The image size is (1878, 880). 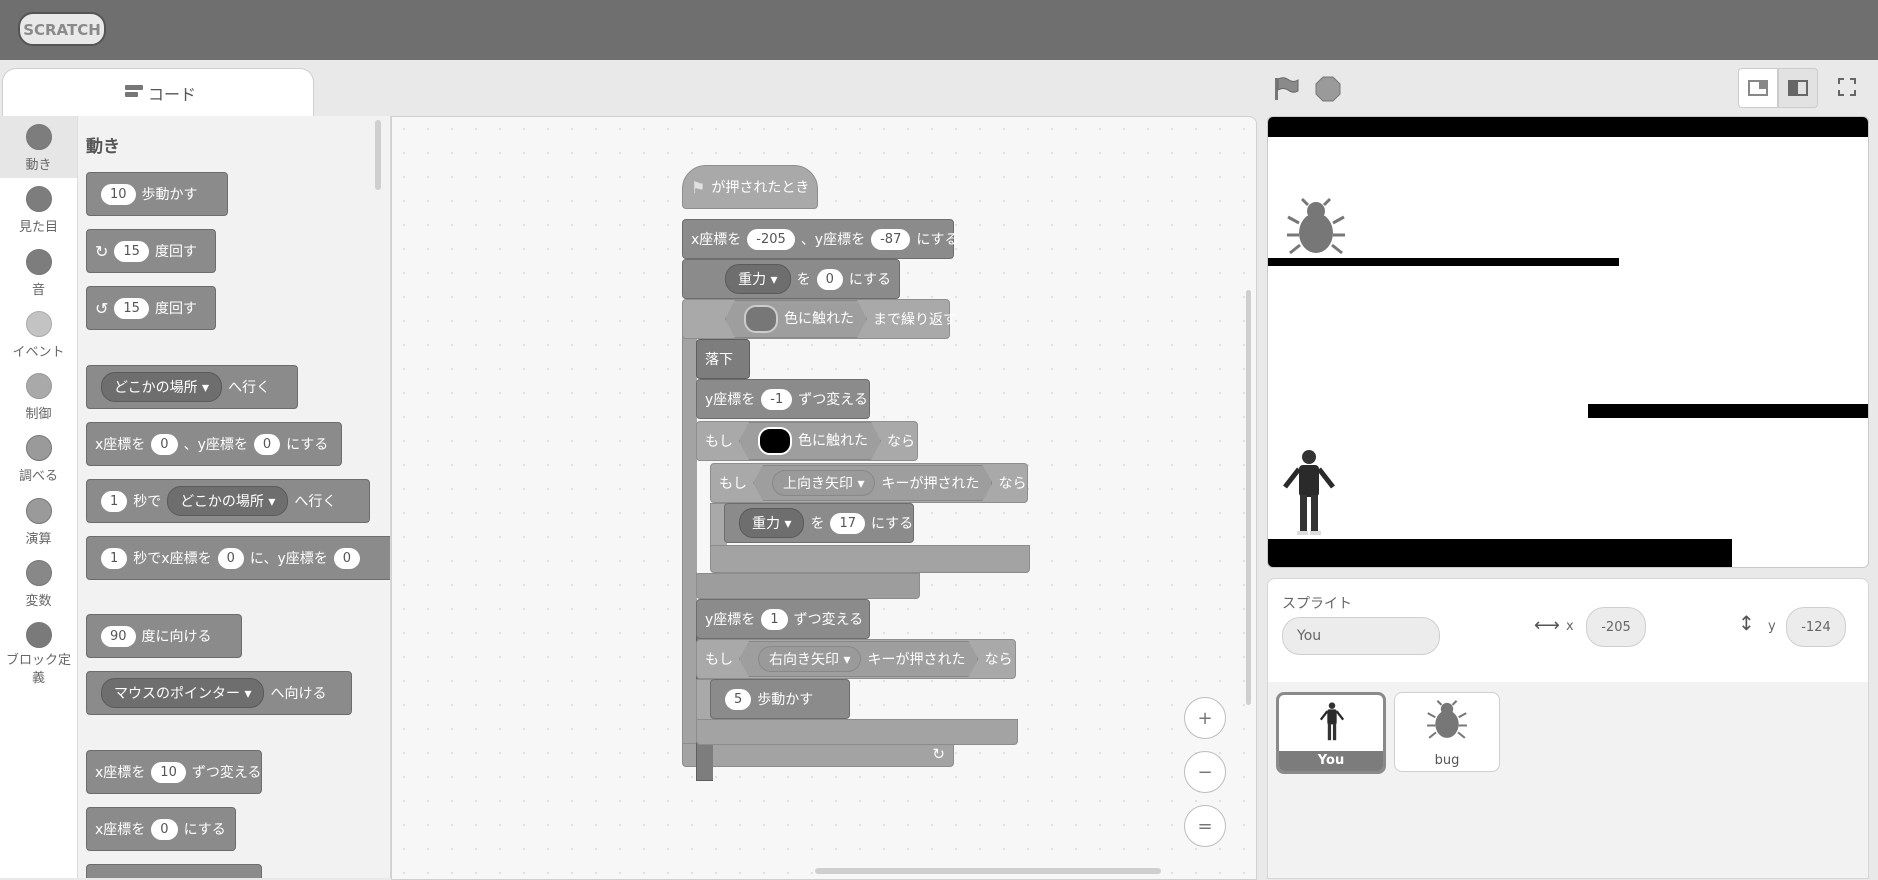 What do you see at coordinates (761, 319) in the screenshot?
I see `color-swatch` at bounding box center [761, 319].